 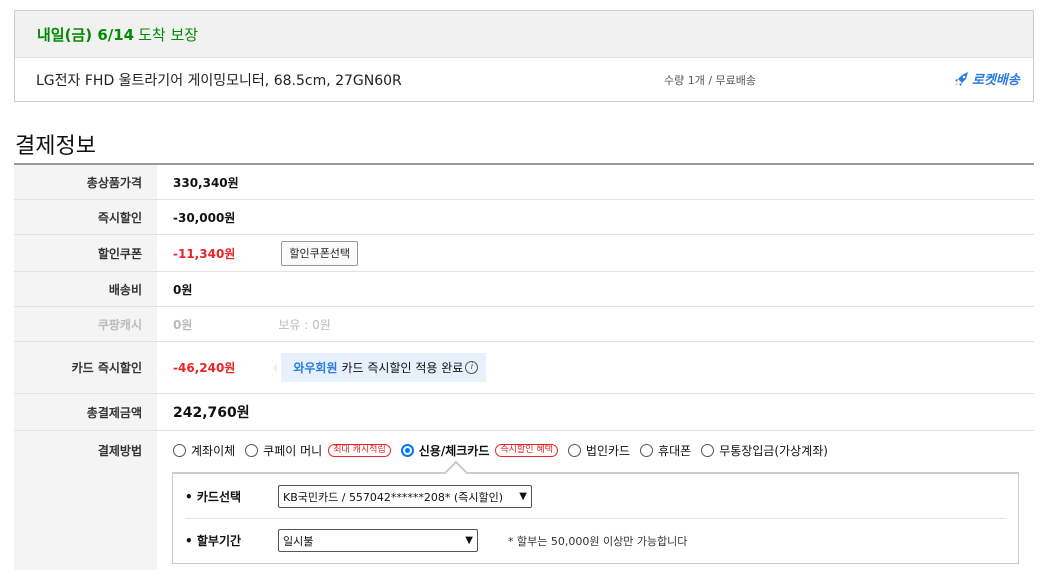 I want to click on arrival-date: 내일(금) 6/14, so click(x=86, y=34).